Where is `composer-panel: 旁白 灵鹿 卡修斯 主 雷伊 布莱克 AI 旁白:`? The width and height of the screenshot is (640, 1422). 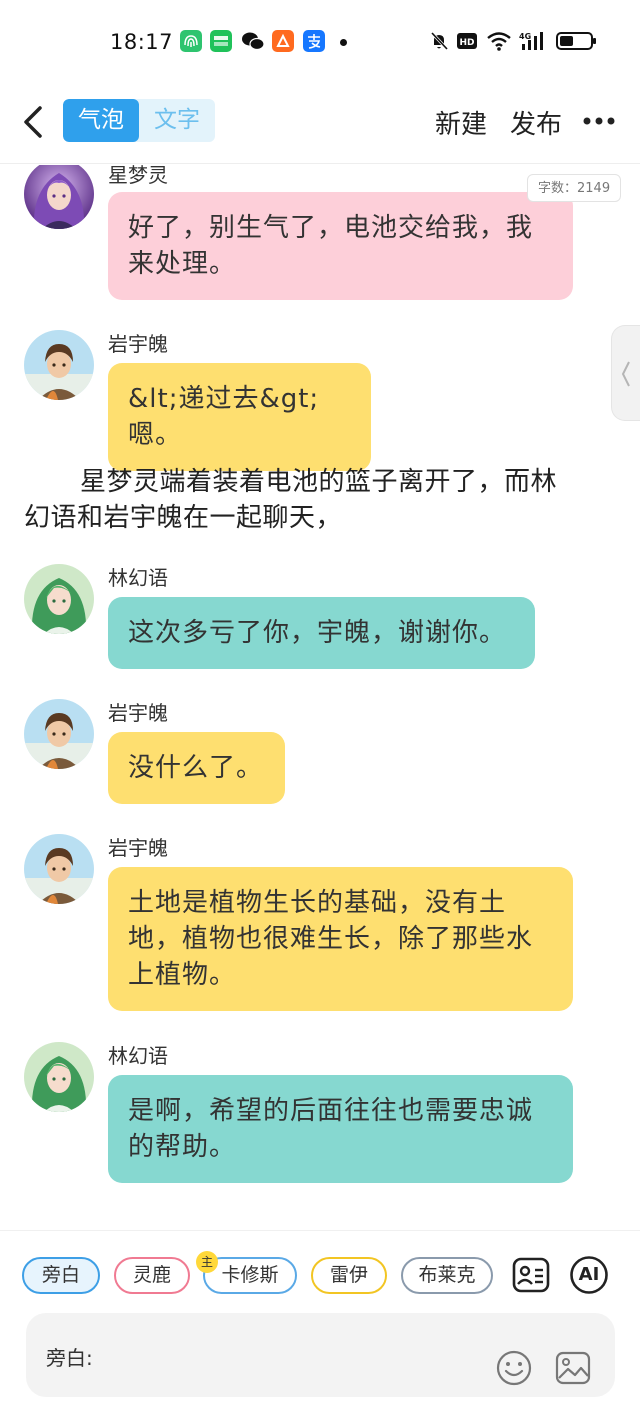 composer-panel: 旁白 灵鹿 卡修斯 主 雷伊 布莱克 AI 旁白: is located at coordinates (320, 1326).